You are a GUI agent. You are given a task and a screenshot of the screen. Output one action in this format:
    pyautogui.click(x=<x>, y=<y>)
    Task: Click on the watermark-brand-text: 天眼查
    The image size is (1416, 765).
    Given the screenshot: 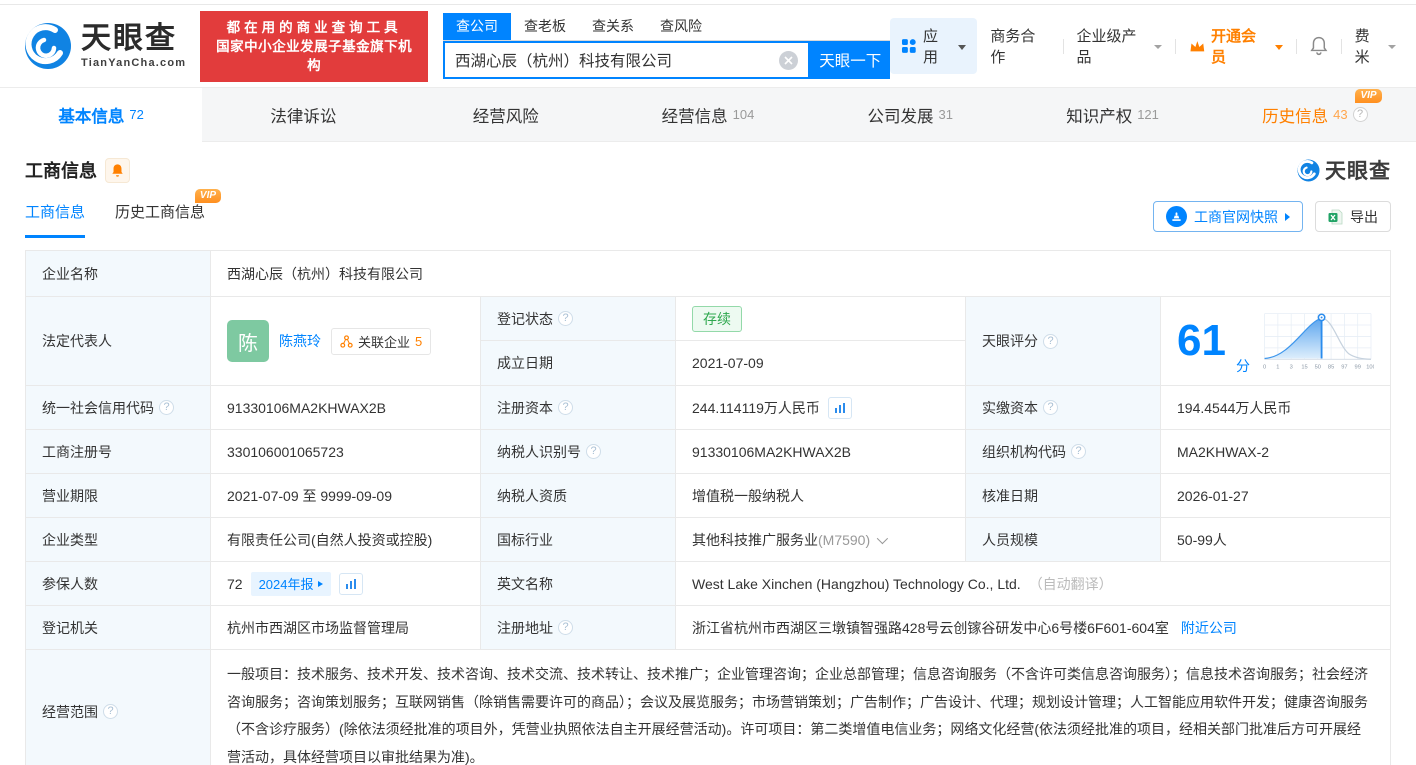 What is the action you would take?
    pyautogui.click(x=1358, y=171)
    